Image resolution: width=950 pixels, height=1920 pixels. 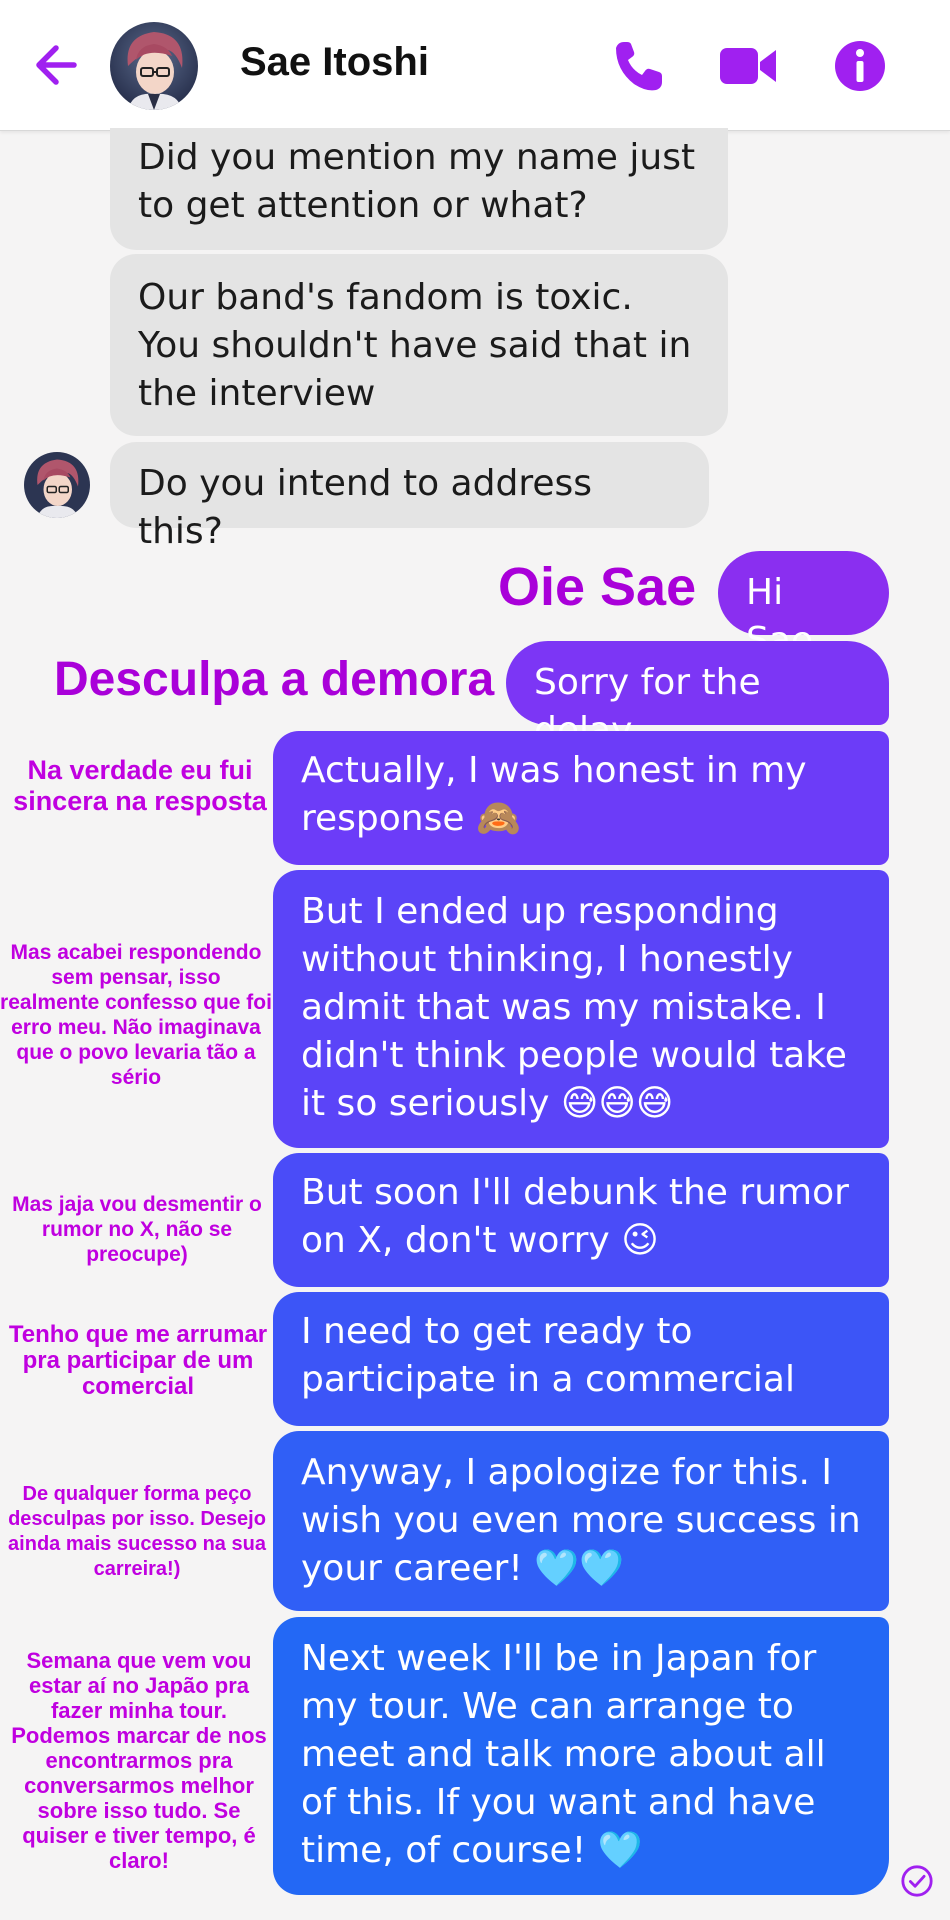 I want to click on sender-avatar, so click(x=57, y=485).